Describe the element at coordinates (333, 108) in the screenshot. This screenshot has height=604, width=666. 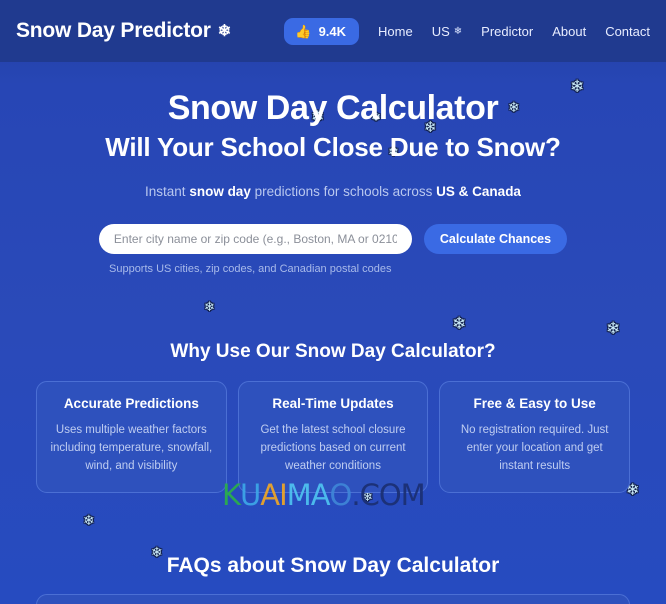
I see `page-title: Snow Day Calculator` at that location.